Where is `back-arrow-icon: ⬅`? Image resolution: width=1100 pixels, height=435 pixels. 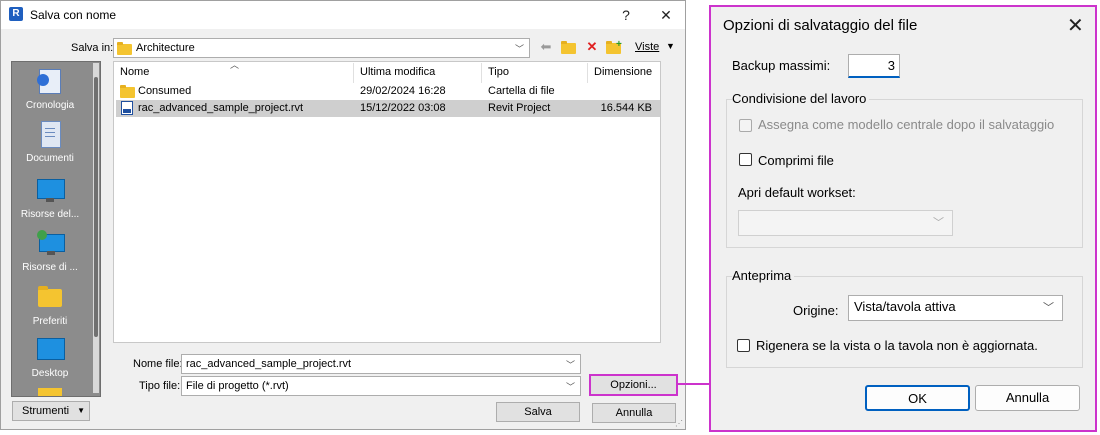 back-arrow-icon: ⬅ is located at coordinates (546, 47).